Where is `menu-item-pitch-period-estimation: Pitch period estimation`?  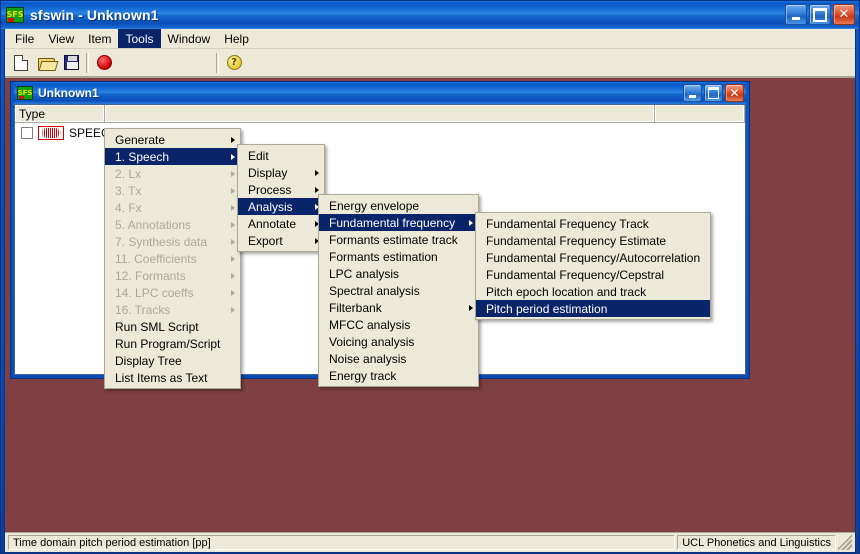 menu-item-pitch-period-estimation: Pitch period estimation is located at coordinates (593, 308).